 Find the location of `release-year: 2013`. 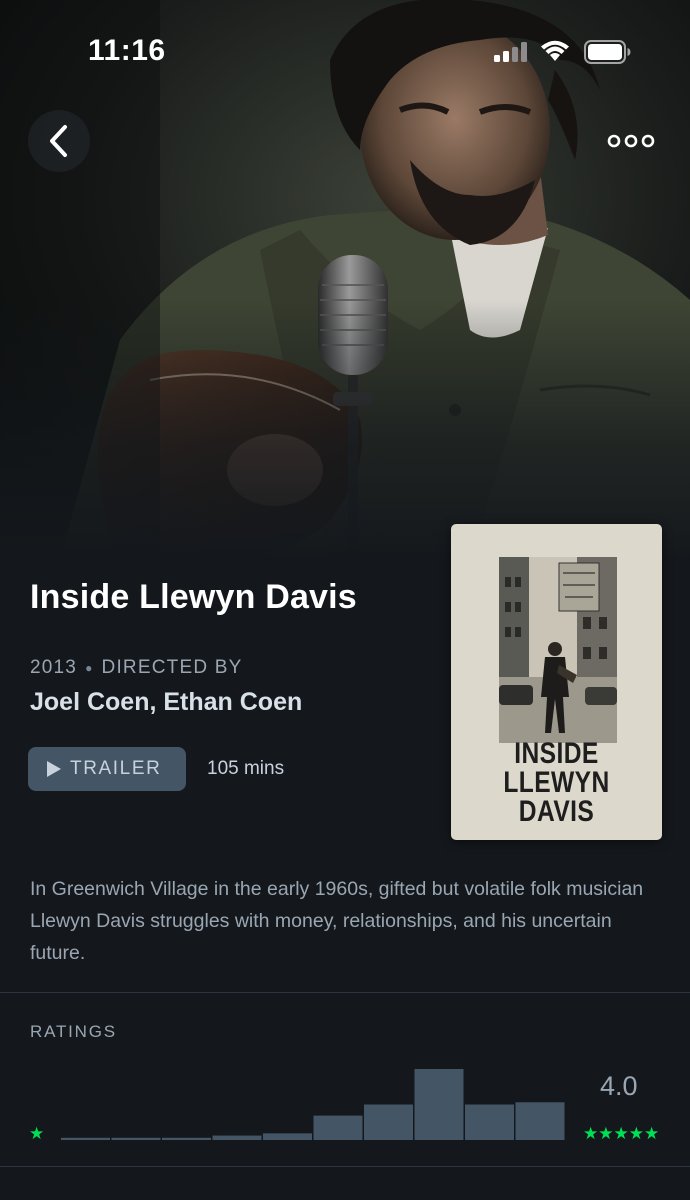

release-year: 2013 is located at coordinates (53, 668).